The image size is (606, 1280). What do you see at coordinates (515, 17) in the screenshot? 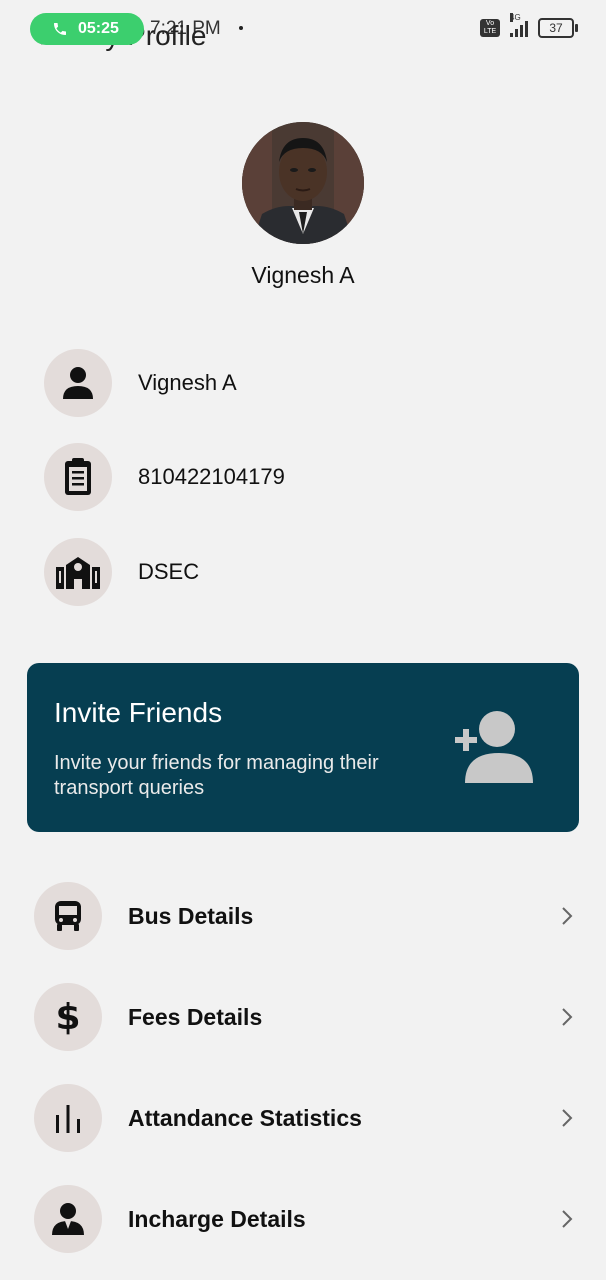
I see `network-type: 4G` at bounding box center [515, 17].